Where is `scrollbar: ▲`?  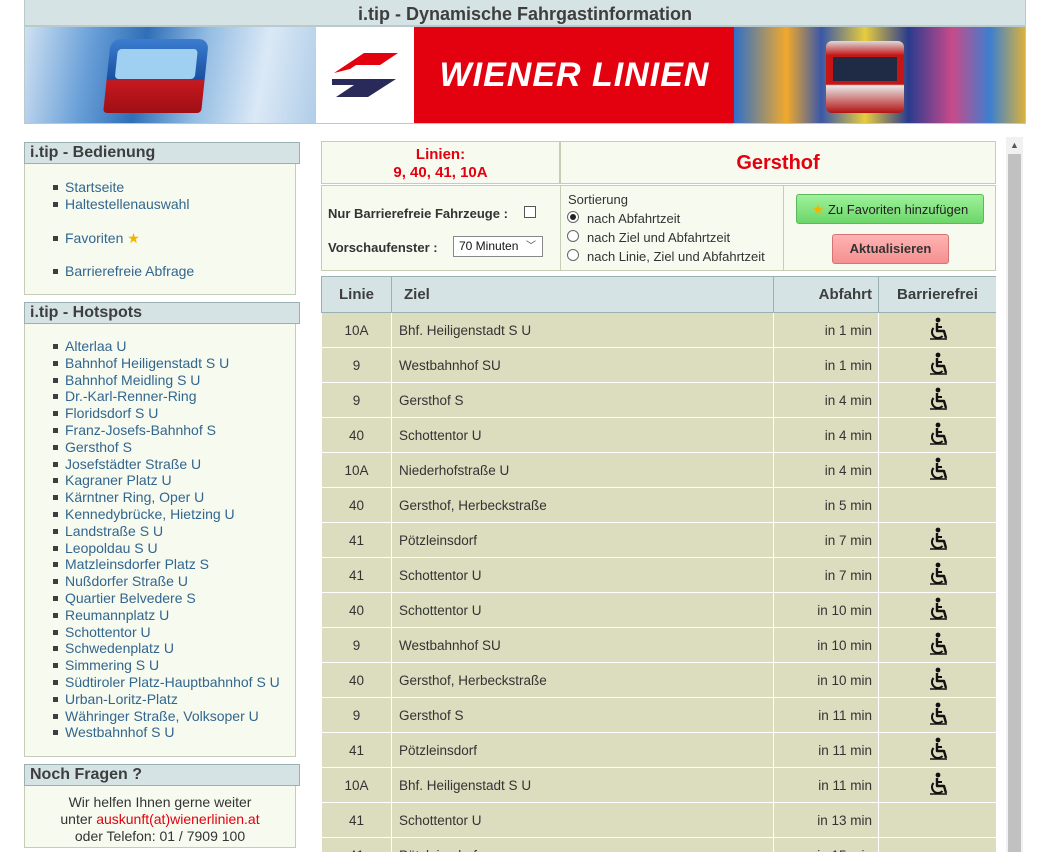
scrollbar: ▲ is located at coordinates (1014, 494).